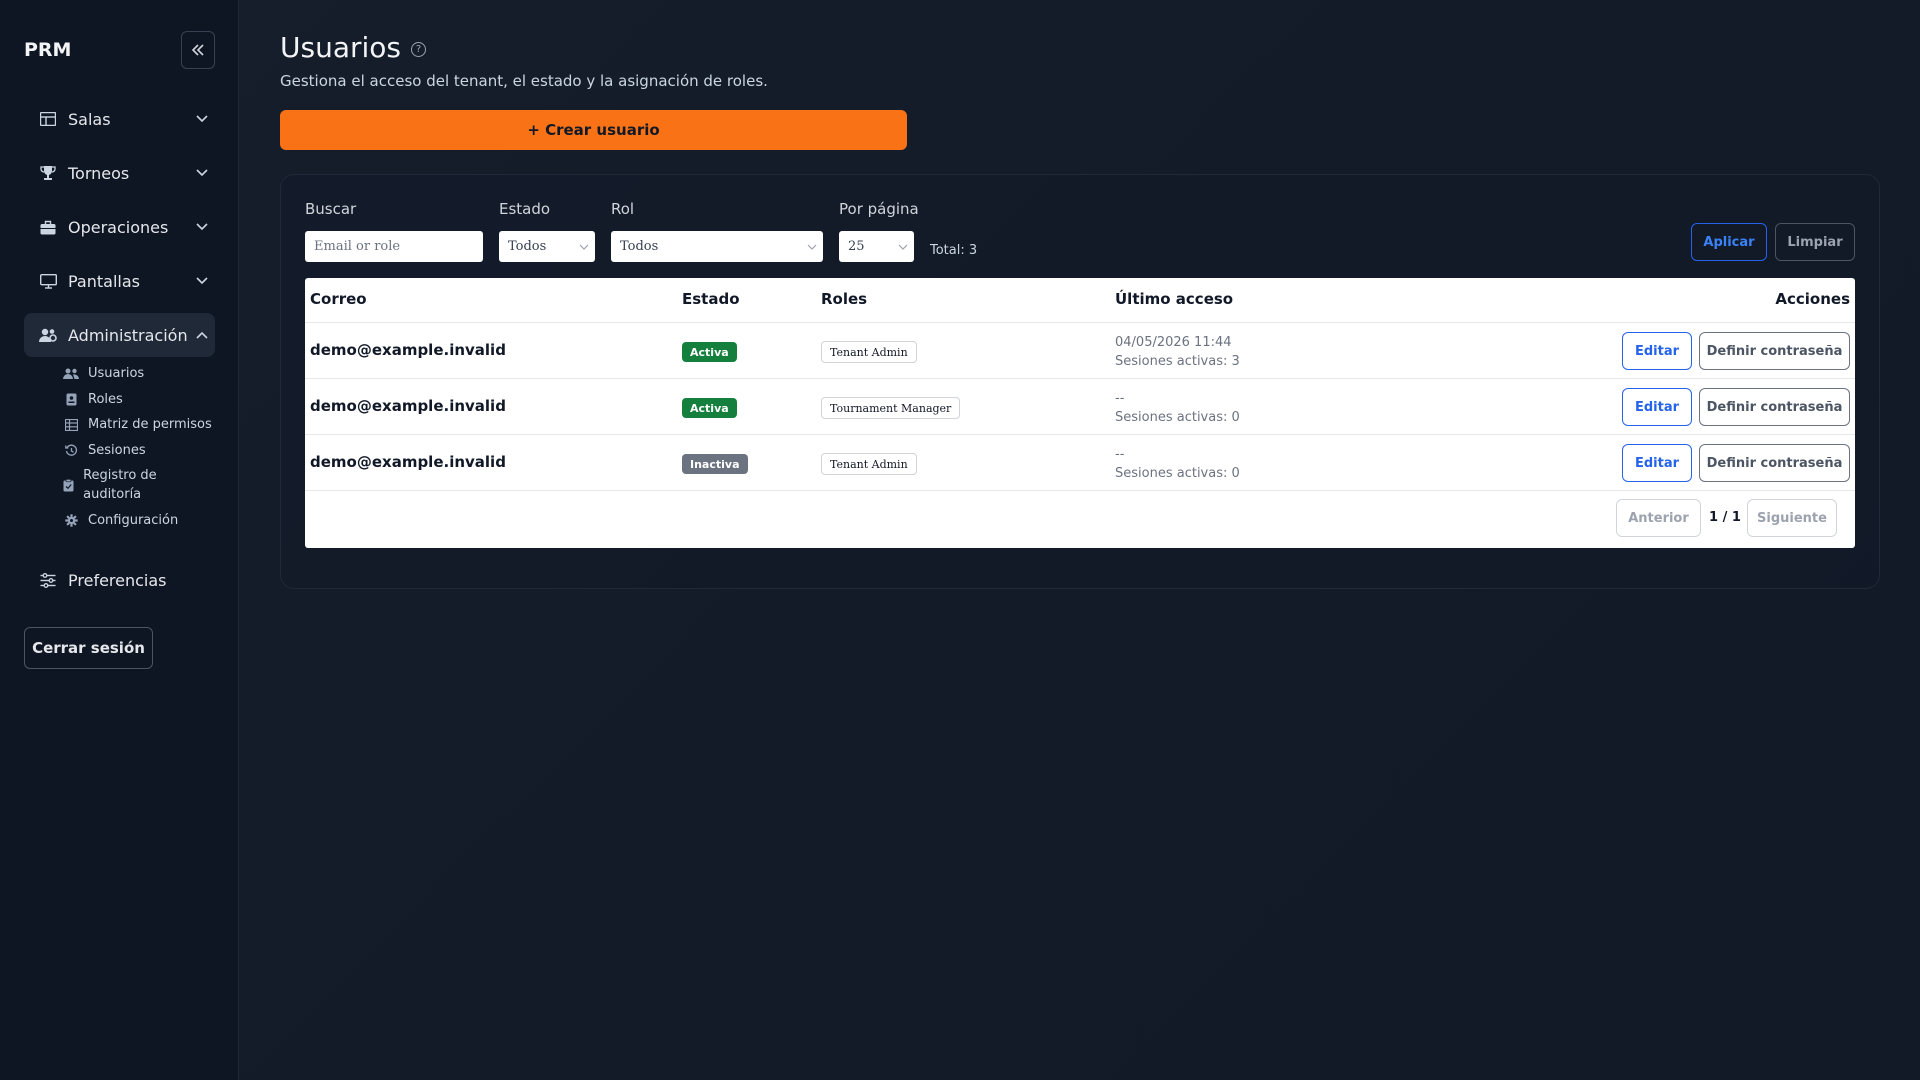 The image size is (1920, 1080). What do you see at coordinates (48, 50) in the screenshot?
I see `brand-logo: PRM` at bounding box center [48, 50].